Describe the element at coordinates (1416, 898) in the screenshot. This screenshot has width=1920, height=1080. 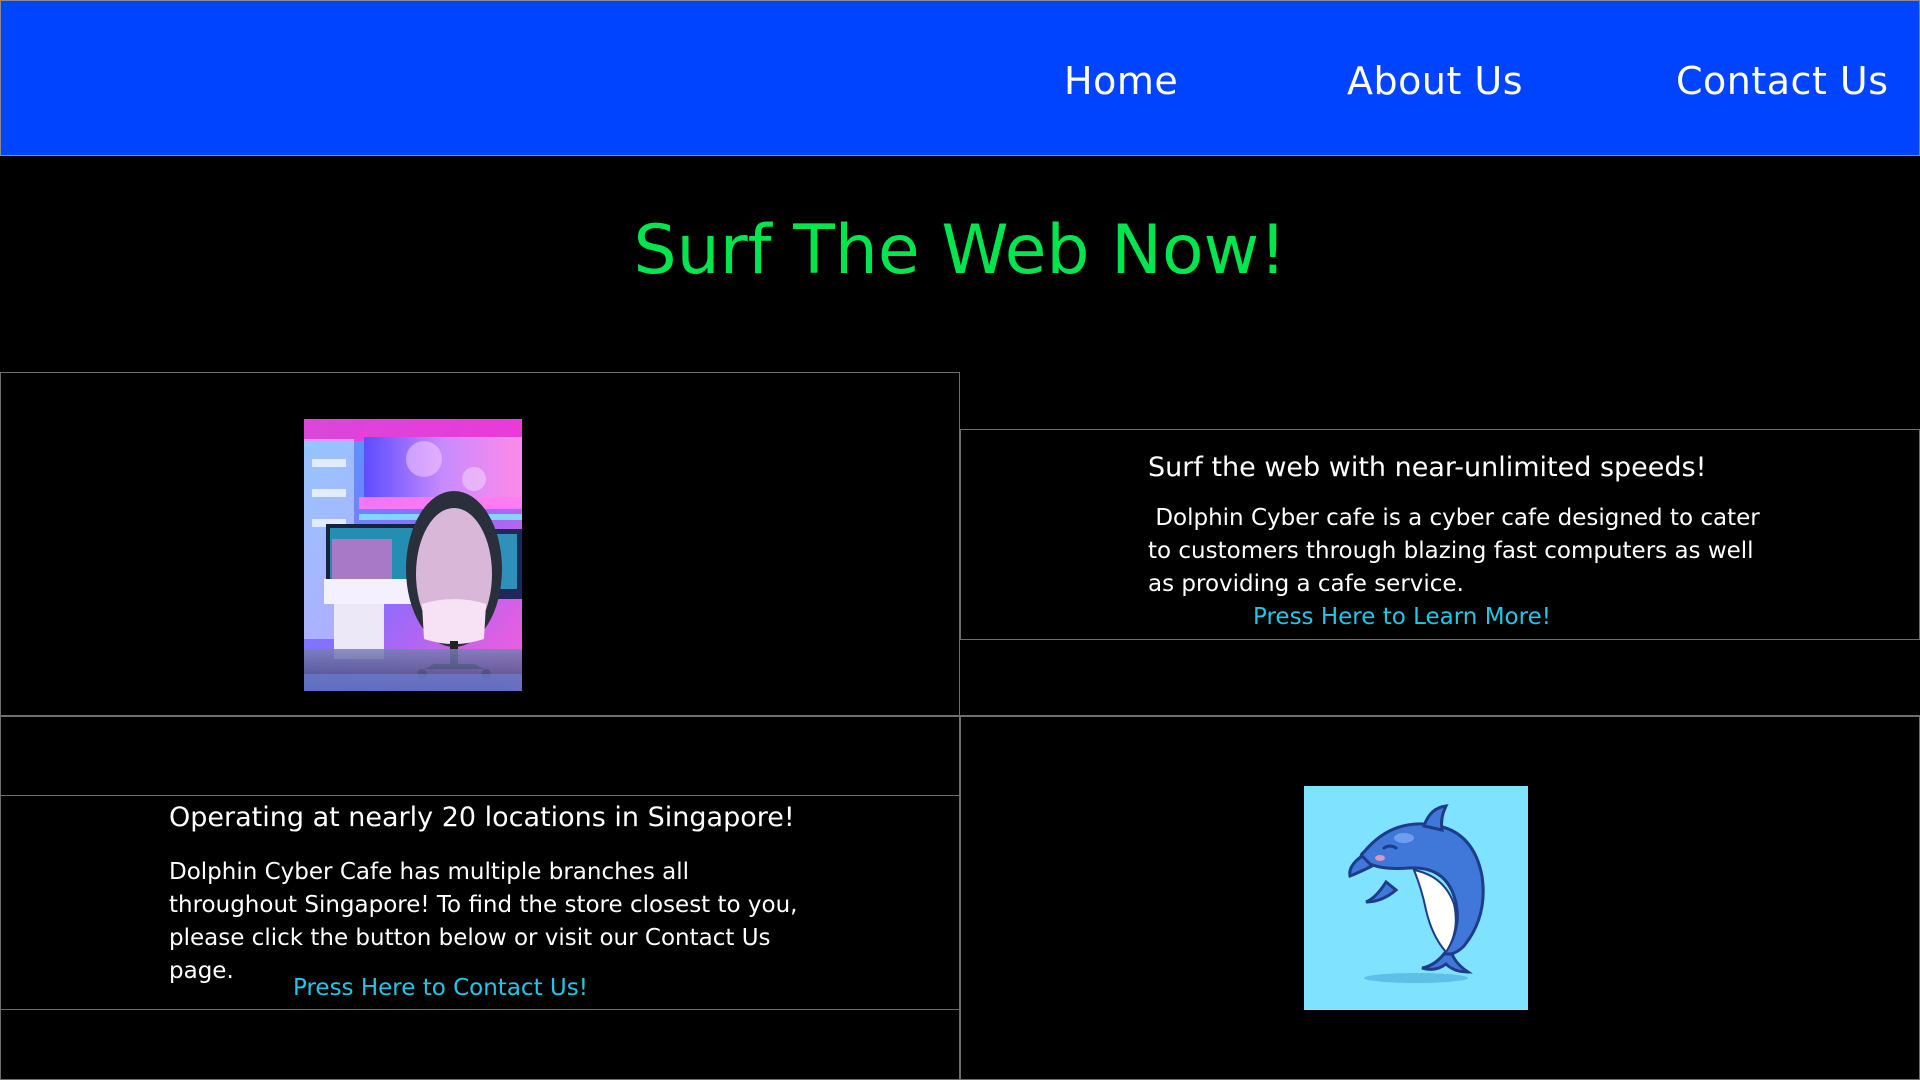
I see `dolphin-image` at that location.